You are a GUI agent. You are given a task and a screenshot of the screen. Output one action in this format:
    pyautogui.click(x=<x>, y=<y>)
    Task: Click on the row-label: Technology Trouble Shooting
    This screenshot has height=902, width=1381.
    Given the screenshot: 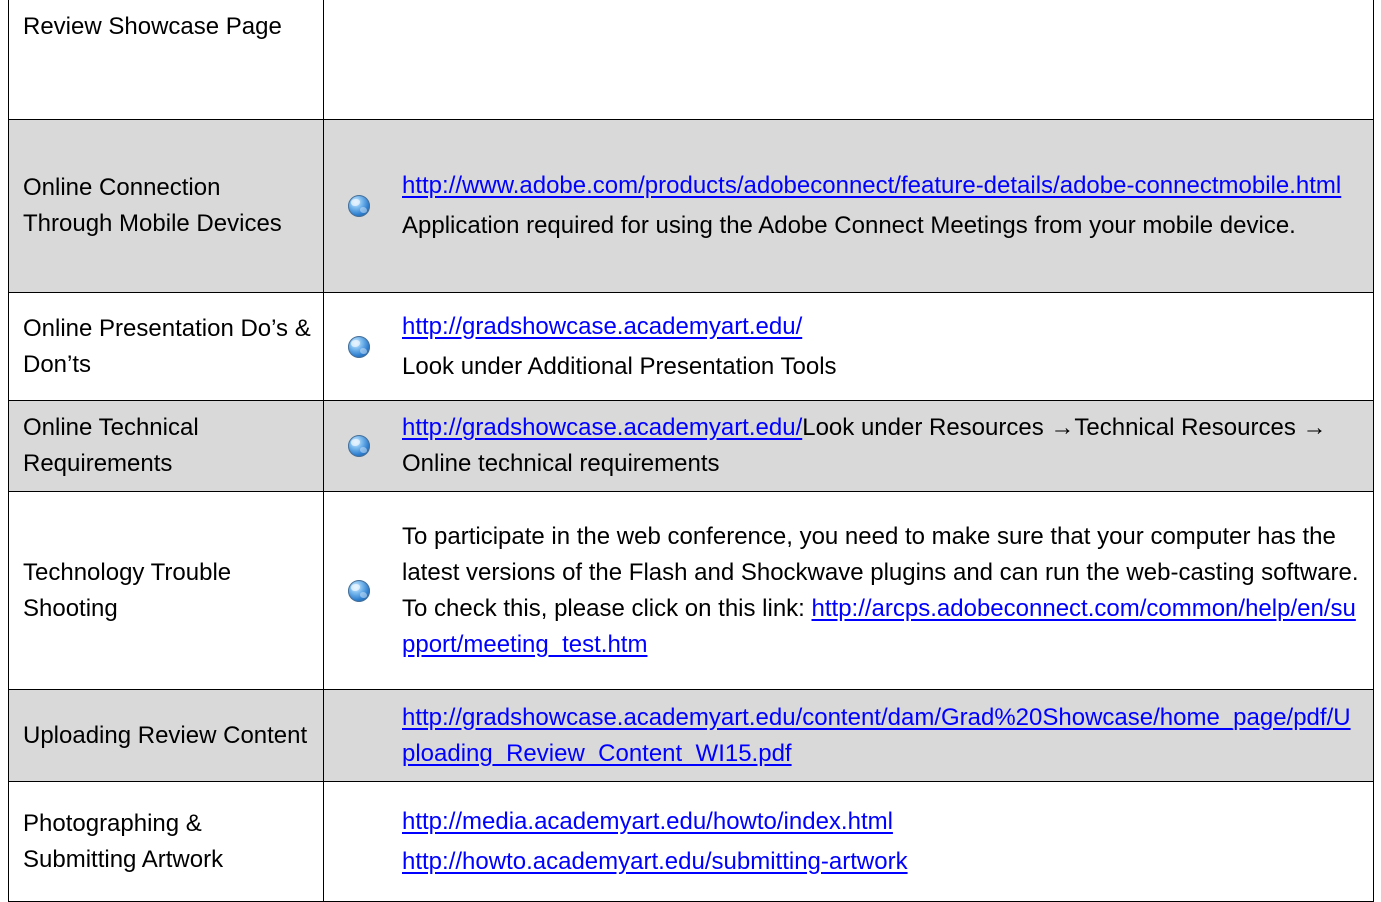 What is the action you would take?
    pyautogui.click(x=166, y=590)
    